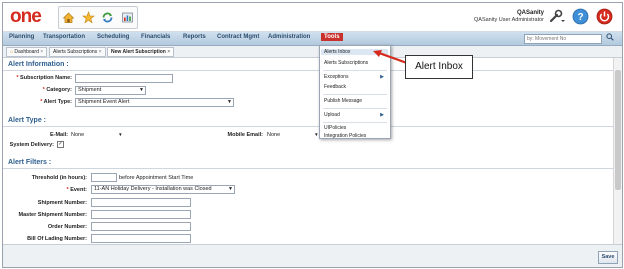  I want to click on category-select: Shipment ▼, so click(110, 90).